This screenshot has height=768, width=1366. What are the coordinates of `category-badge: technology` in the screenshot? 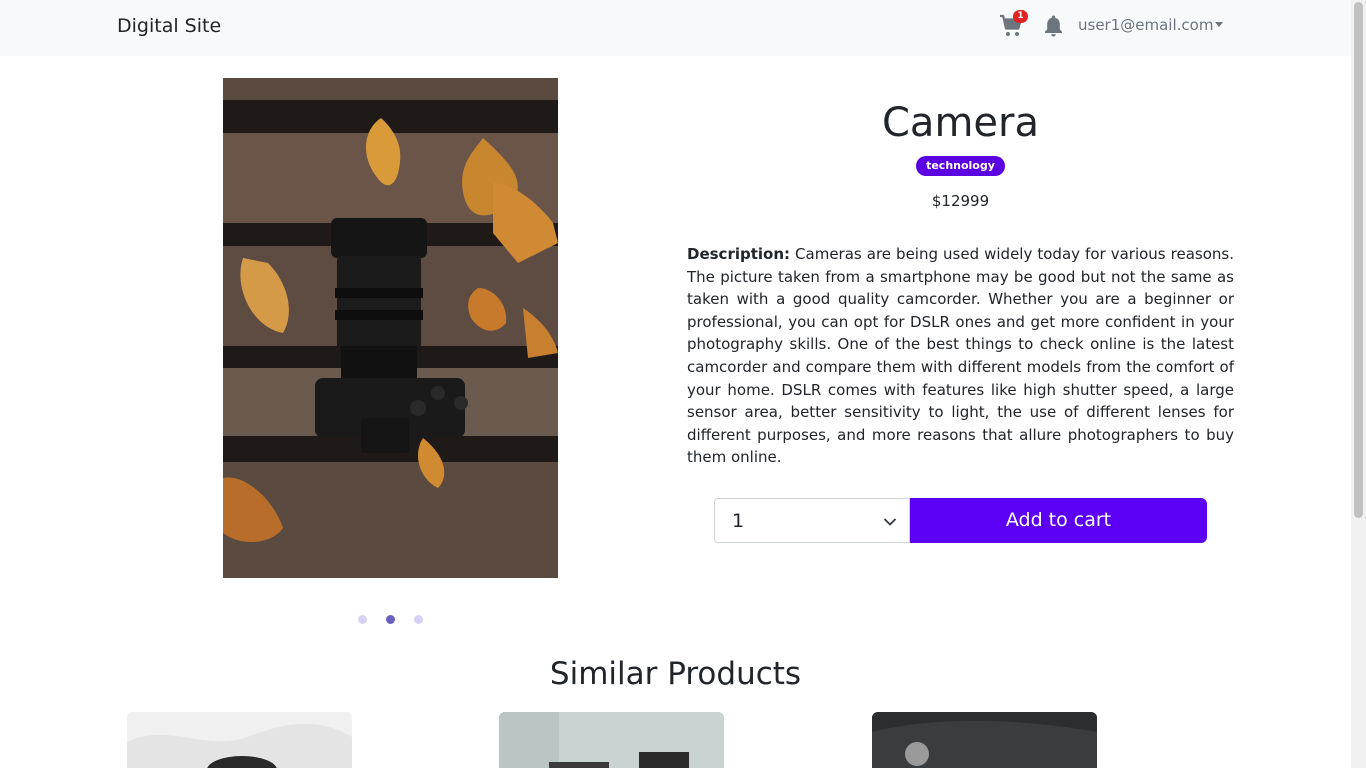 It's located at (960, 166).